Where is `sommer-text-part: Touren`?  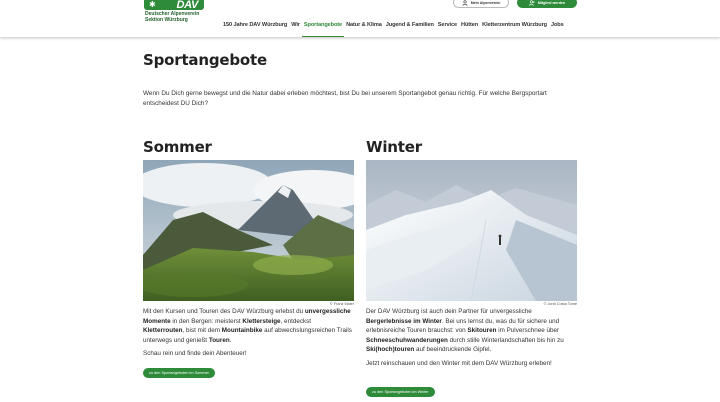
sommer-text-part: Touren is located at coordinates (219, 340).